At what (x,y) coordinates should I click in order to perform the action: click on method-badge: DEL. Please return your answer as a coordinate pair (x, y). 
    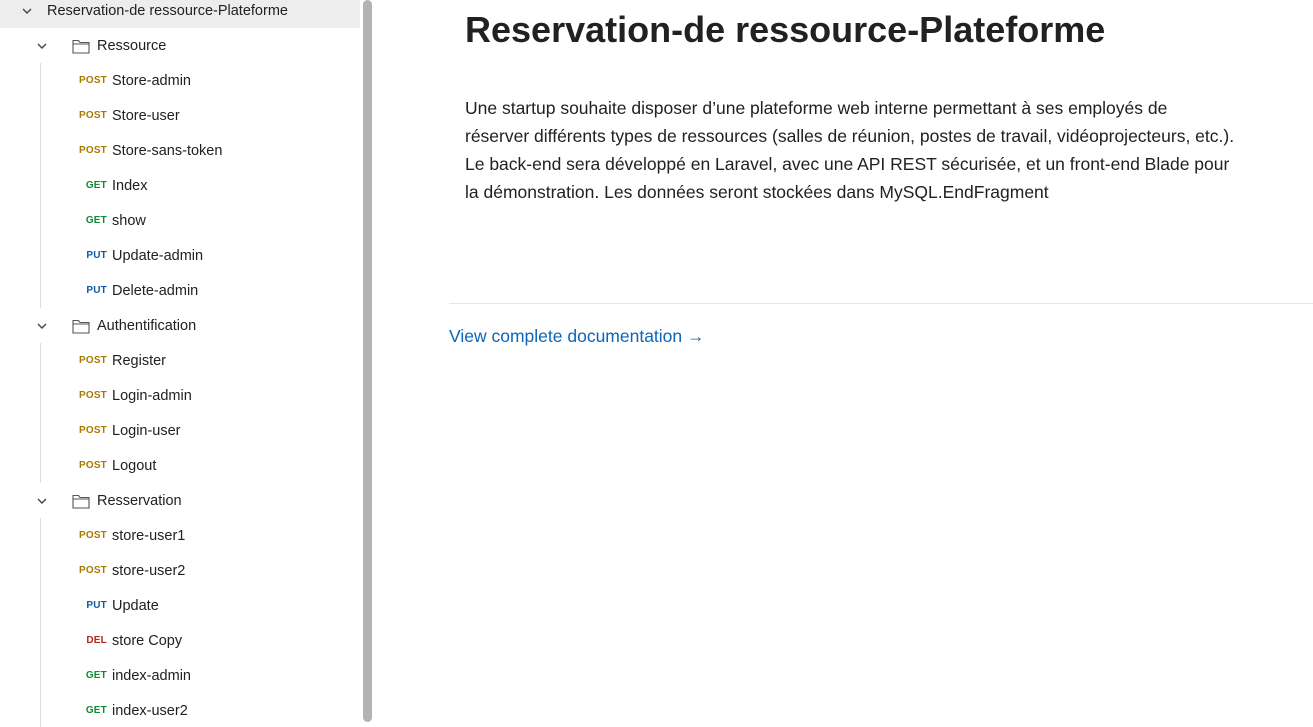
    Looking at the image, I should click on (96, 640).